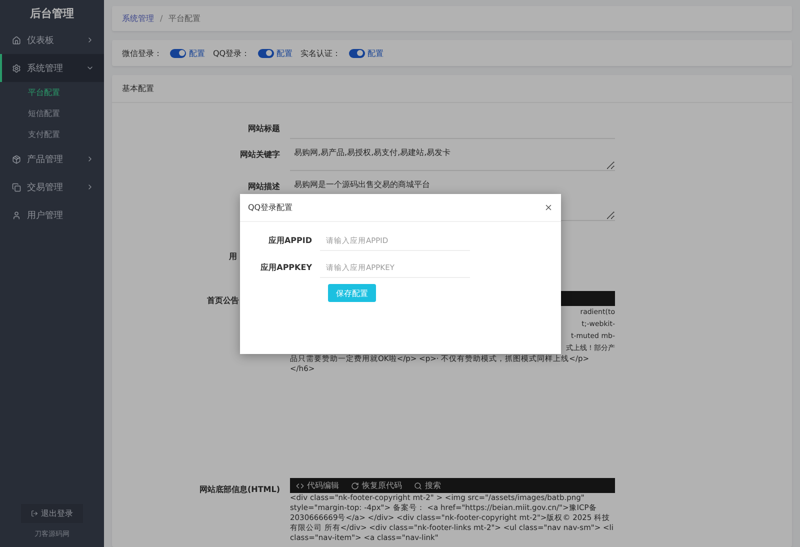  What do you see at coordinates (286, 267) in the screenshot?
I see `field-label: 应用APPKEY` at bounding box center [286, 267].